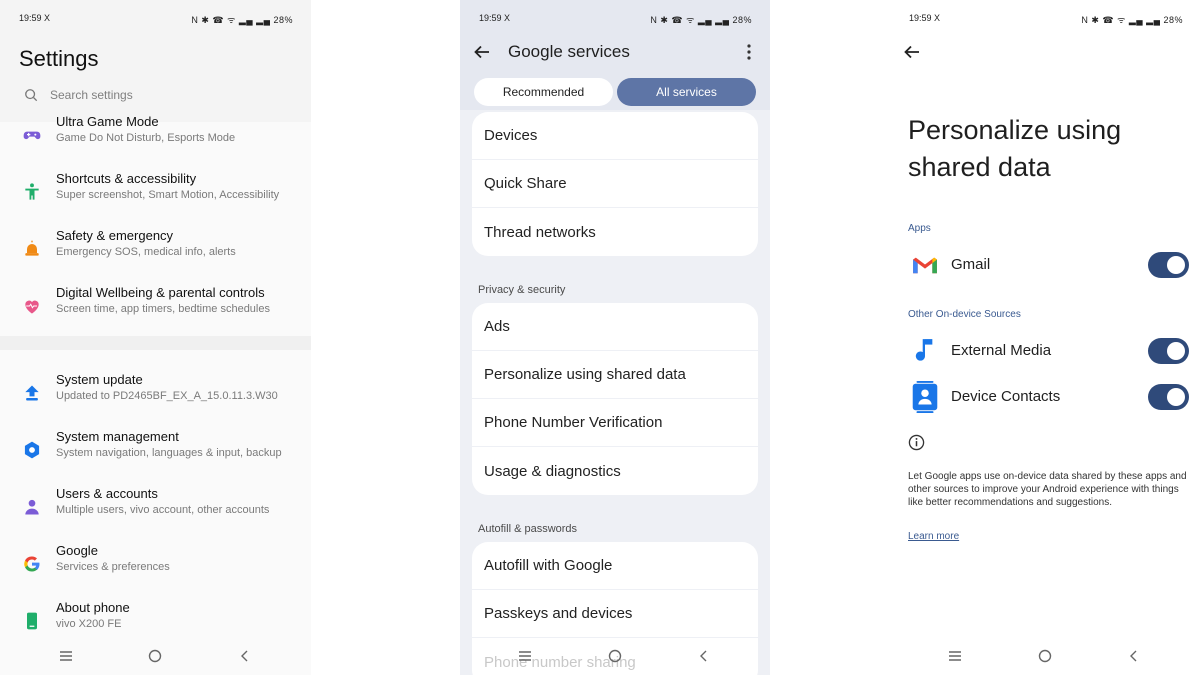  Describe the element at coordinates (32, 393) in the screenshot. I see `update-arrow-icon` at that location.